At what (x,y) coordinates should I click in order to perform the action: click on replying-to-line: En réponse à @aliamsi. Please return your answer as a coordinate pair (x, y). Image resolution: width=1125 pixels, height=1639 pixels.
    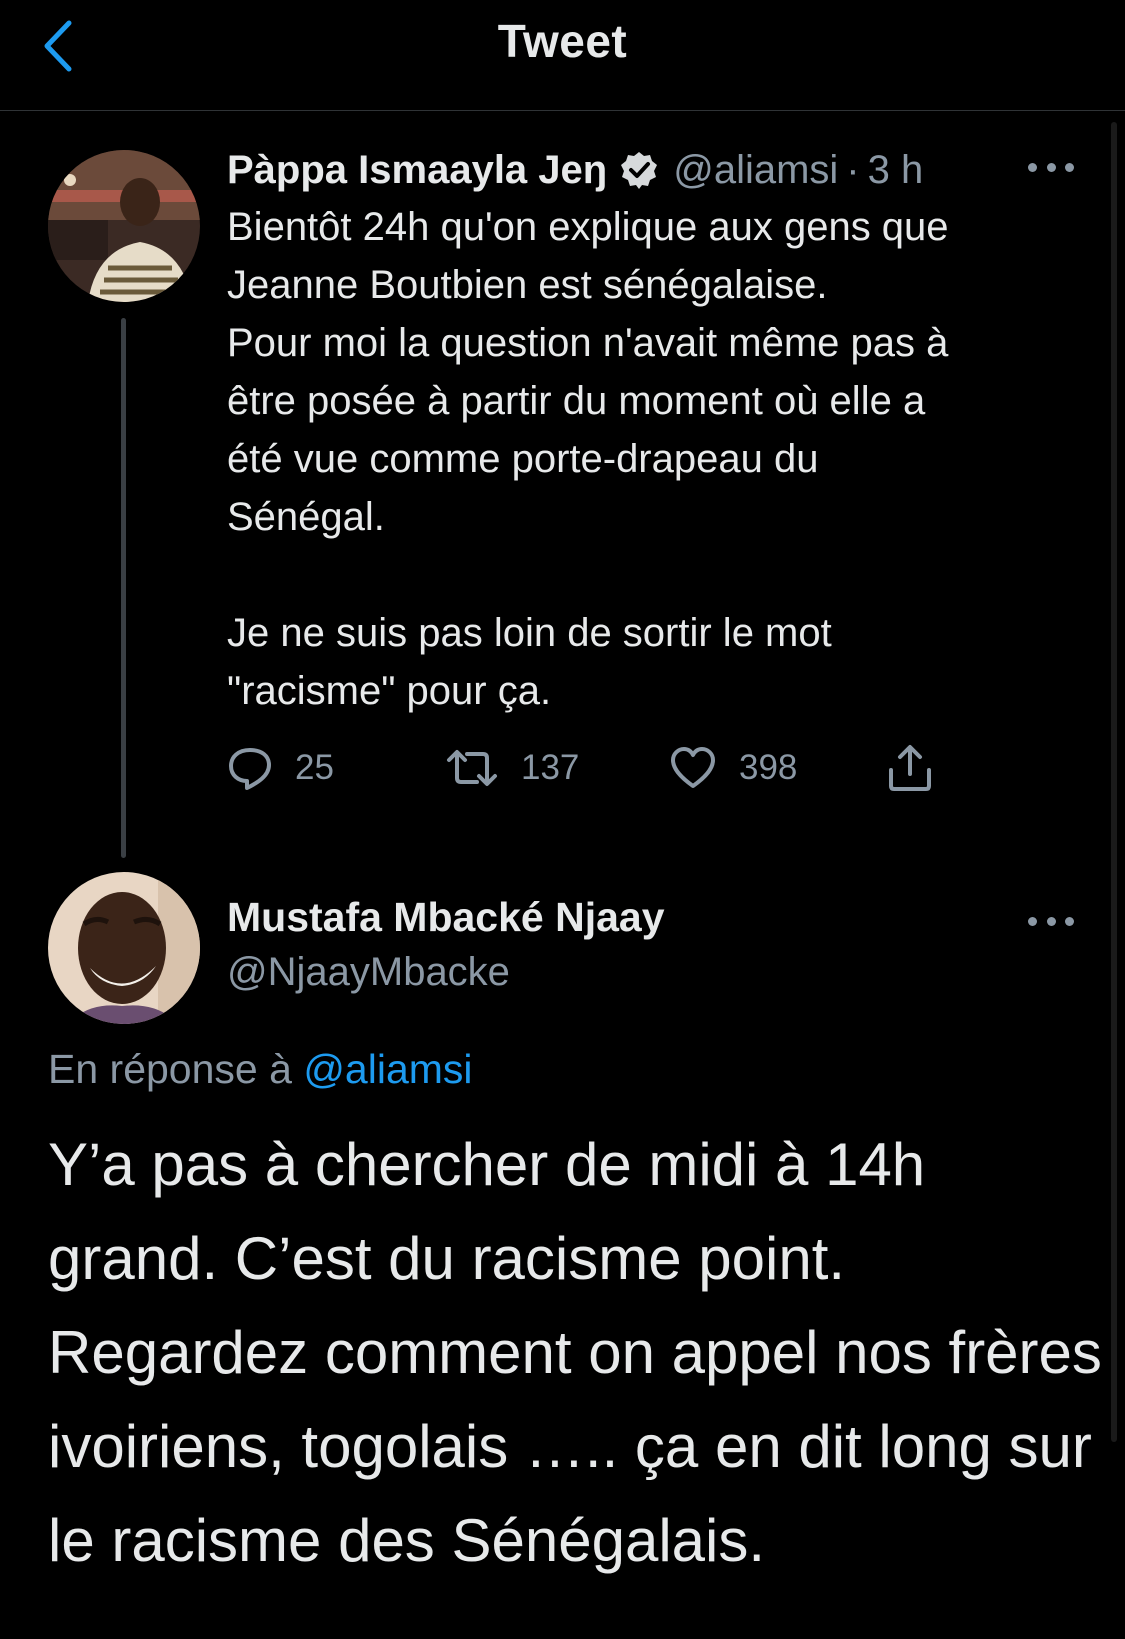
    Looking at the image, I should click on (260, 1069).